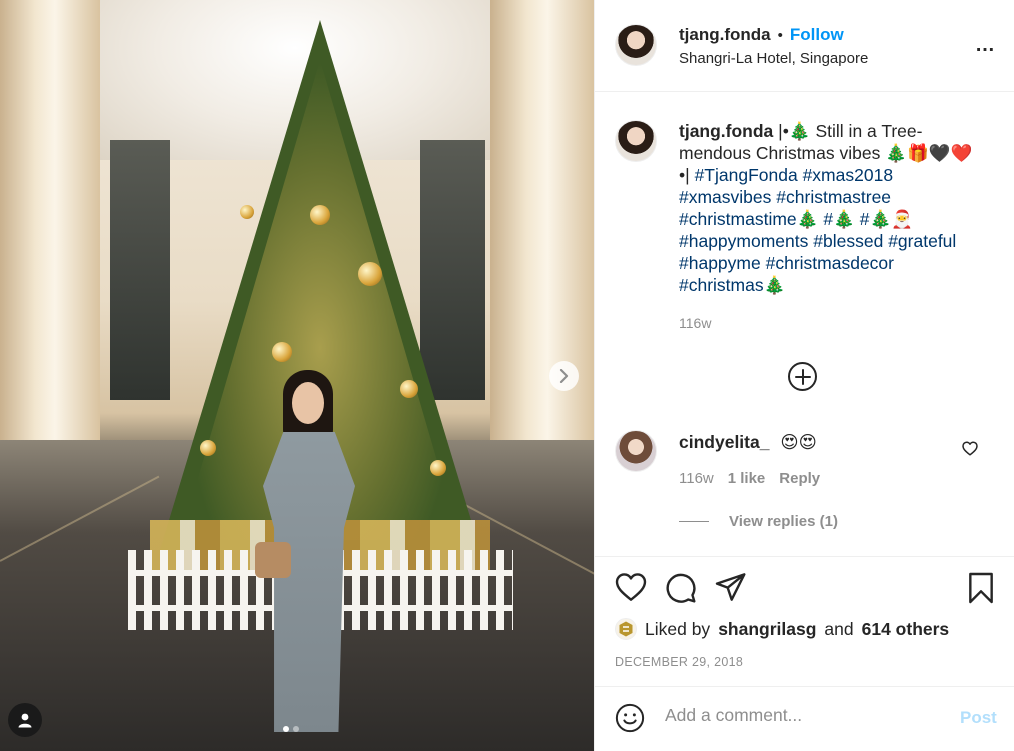  Describe the element at coordinates (767, 629) in the screenshot. I see `liked-by-user: shangrilasg` at that location.